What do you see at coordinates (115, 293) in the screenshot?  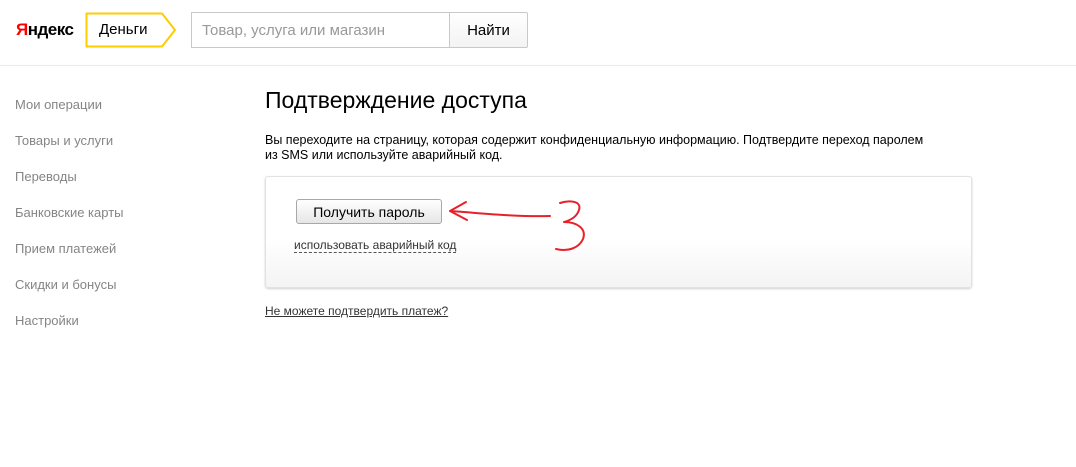 I see `sidebar-item-discounts-bonuses: Скидки и бонусы` at bounding box center [115, 293].